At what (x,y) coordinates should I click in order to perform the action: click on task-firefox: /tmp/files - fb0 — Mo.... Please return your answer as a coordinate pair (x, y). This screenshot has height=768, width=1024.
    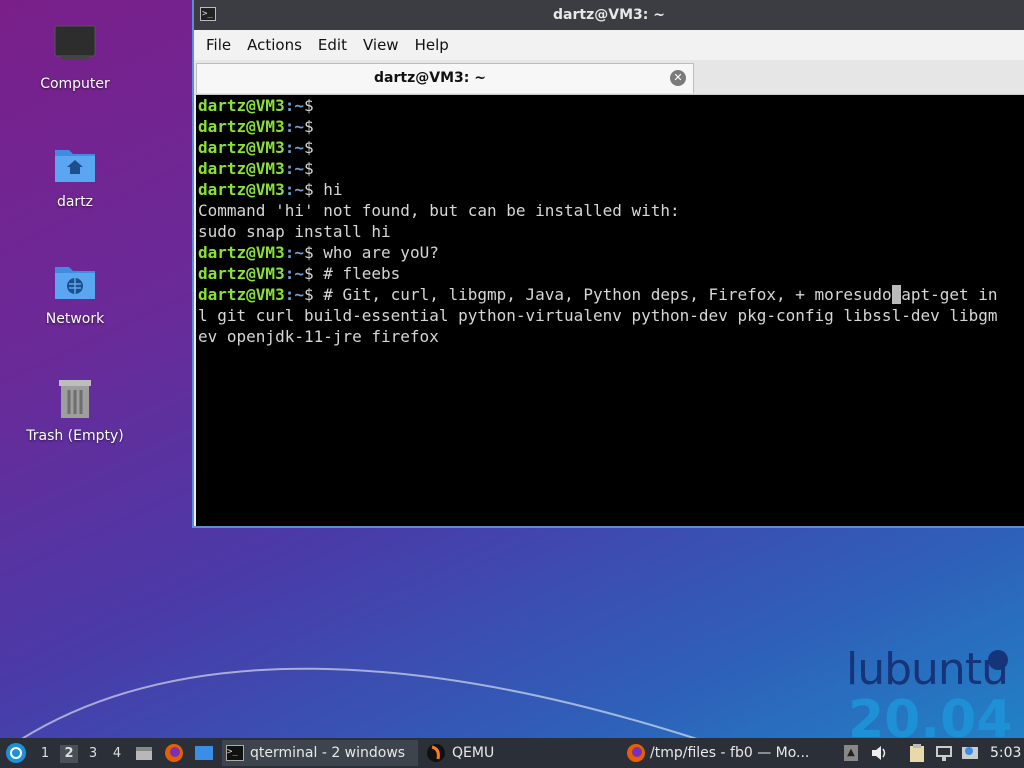
    Looking at the image, I should click on (724, 753).